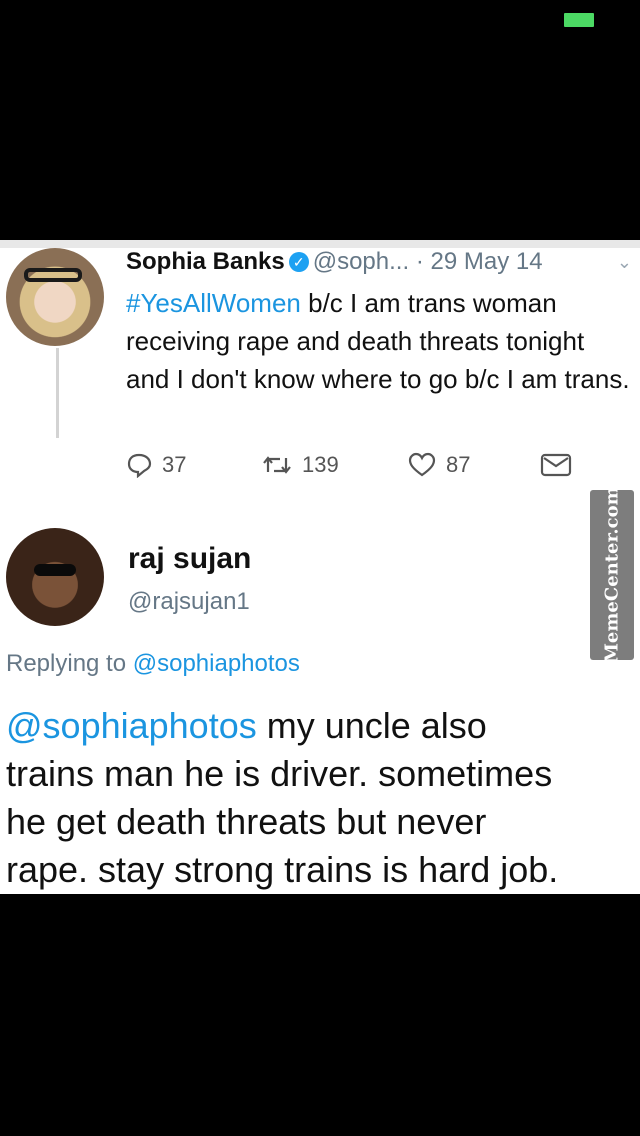 The image size is (640, 1136). What do you see at coordinates (486, 261) in the screenshot?
I see `tweet-date: 29 May 14` at bounding box center [486, 261].